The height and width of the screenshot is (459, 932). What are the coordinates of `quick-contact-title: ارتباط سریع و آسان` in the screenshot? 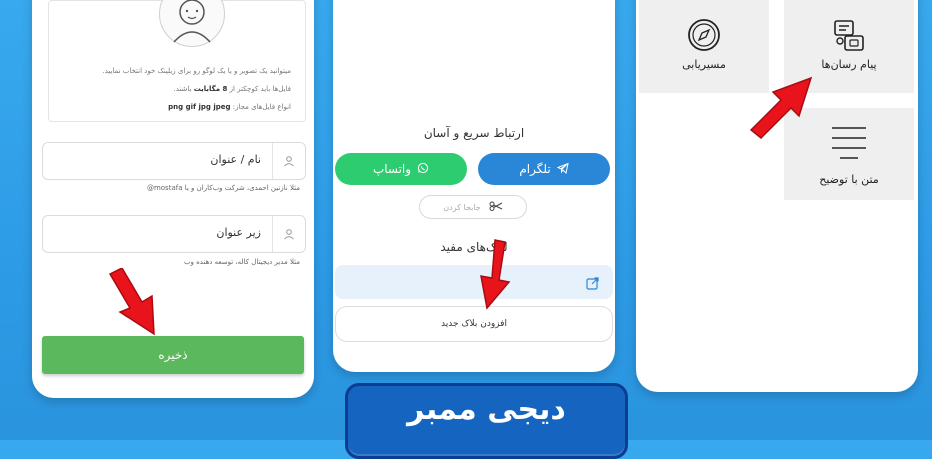 It's located at (474, 133).